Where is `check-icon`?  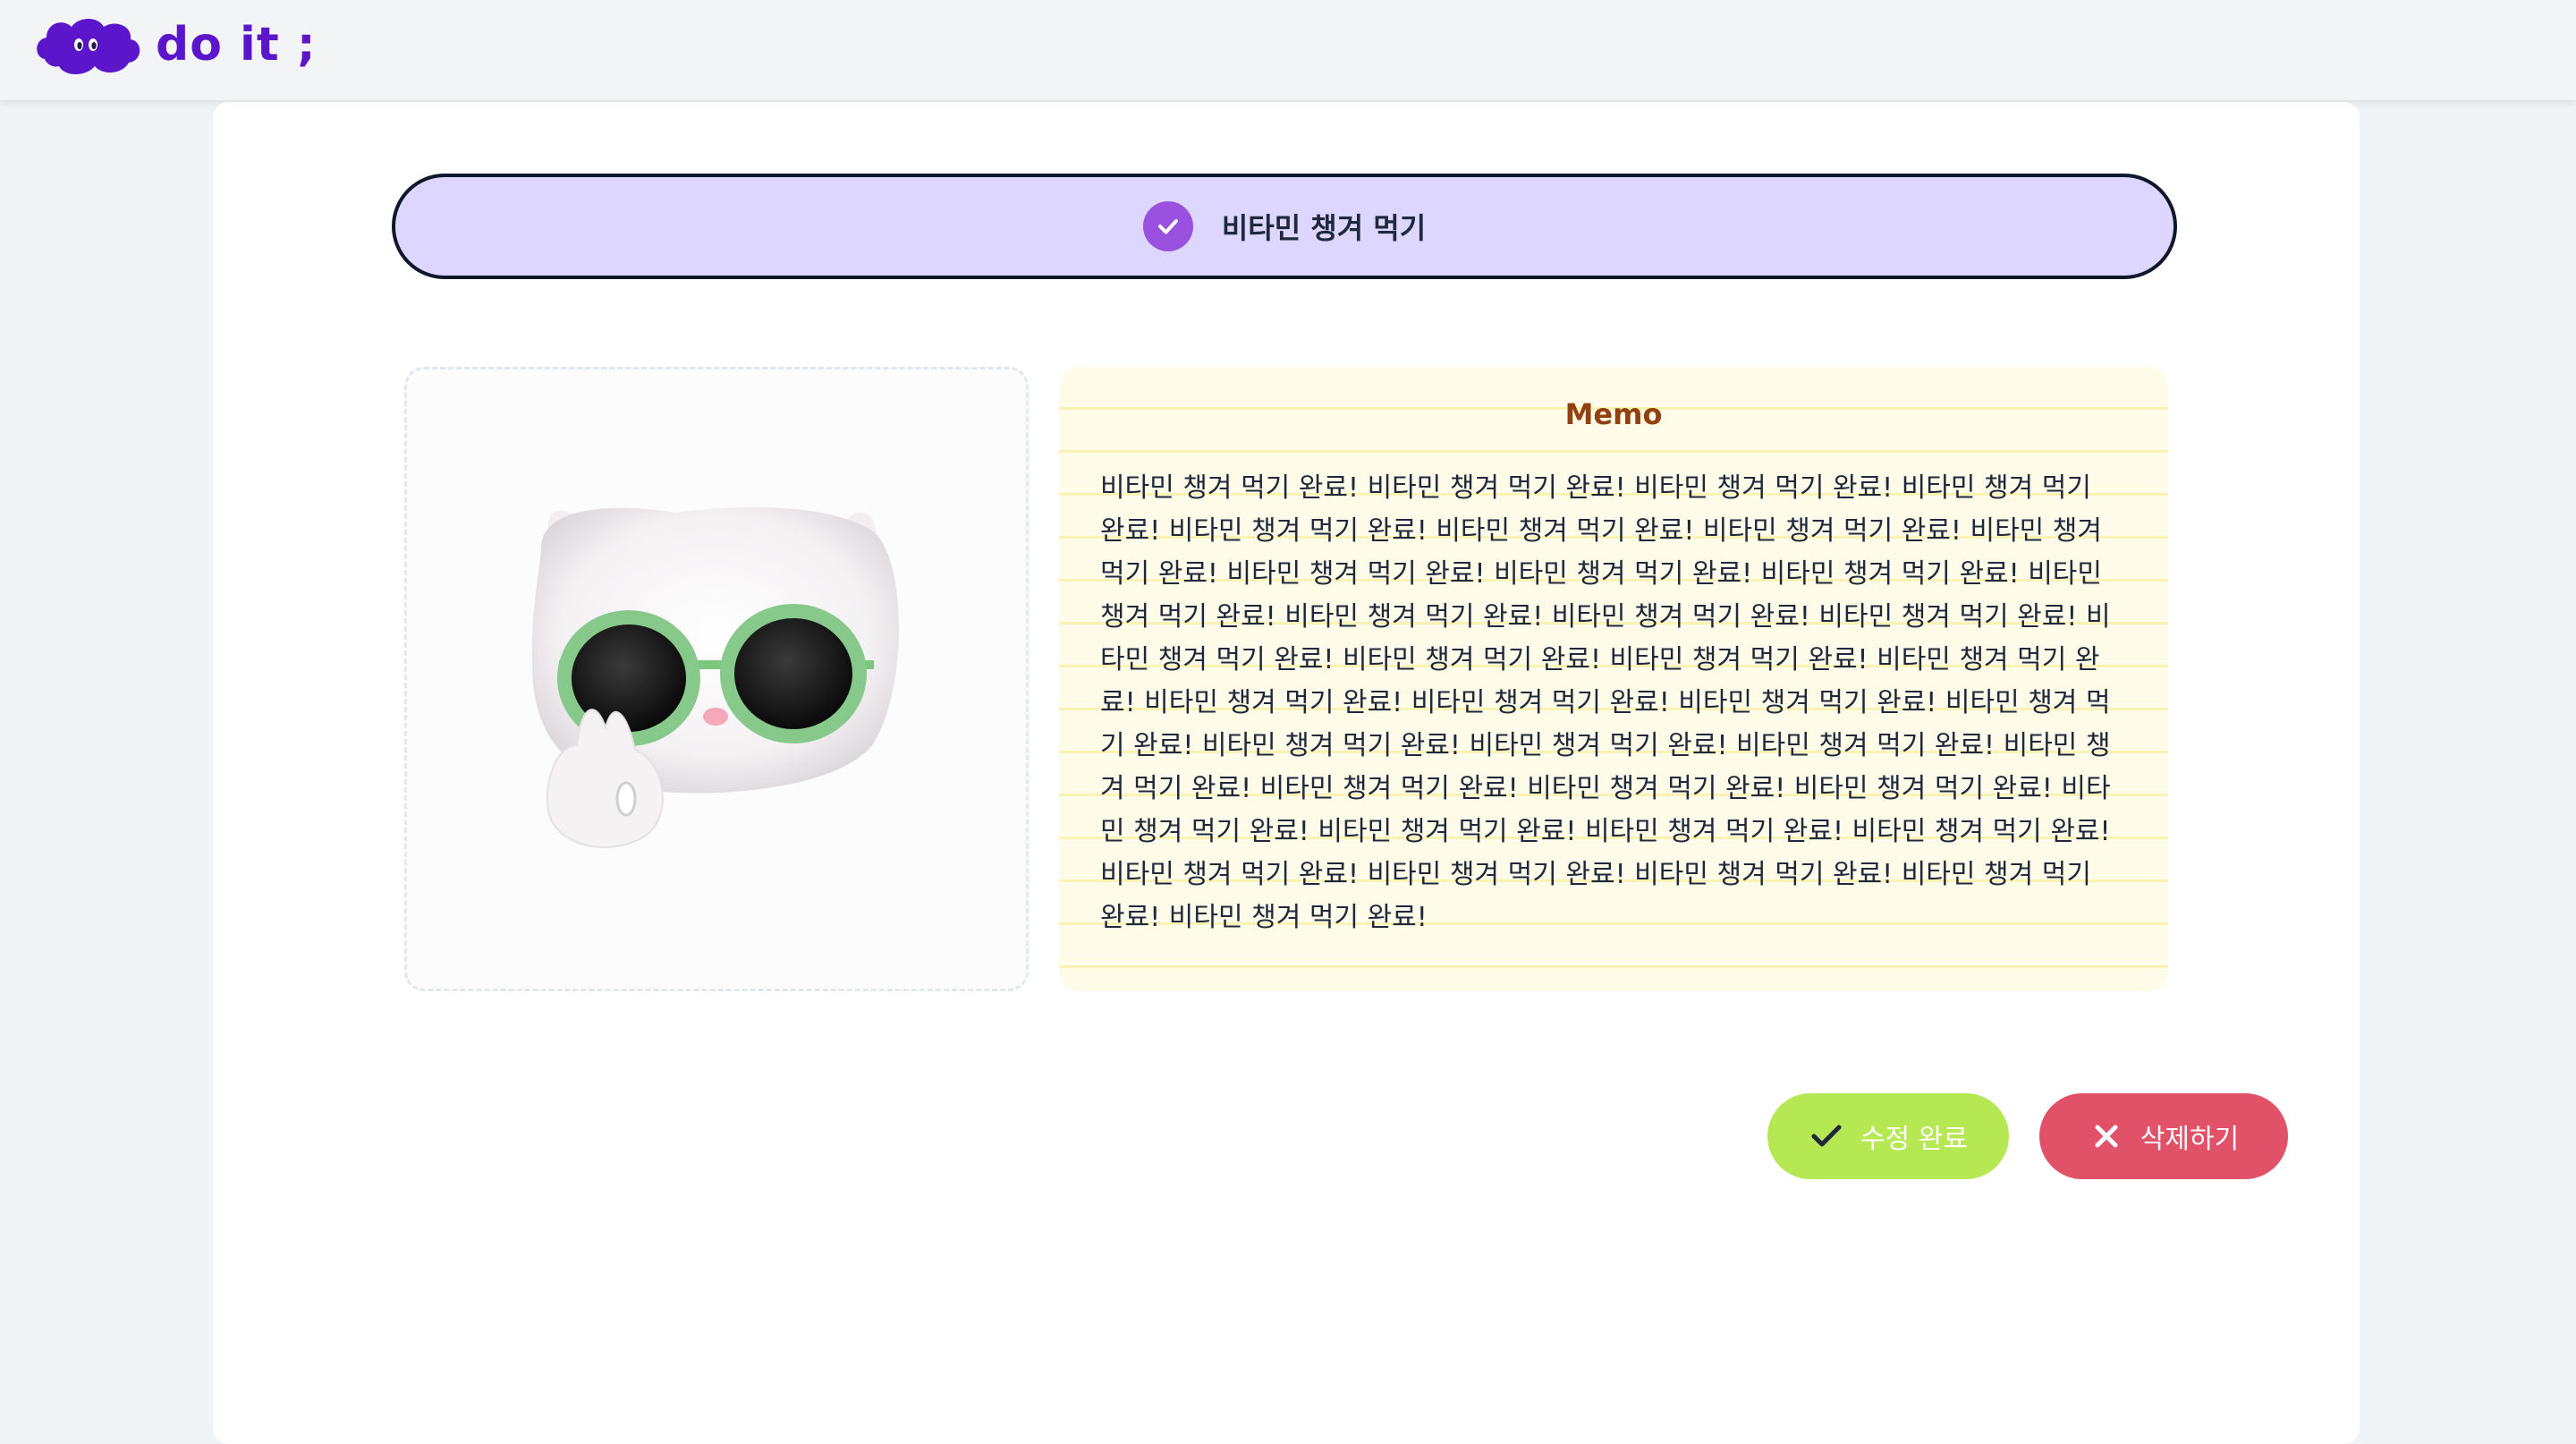
check-icon is located at coordinates (1826, 1136).